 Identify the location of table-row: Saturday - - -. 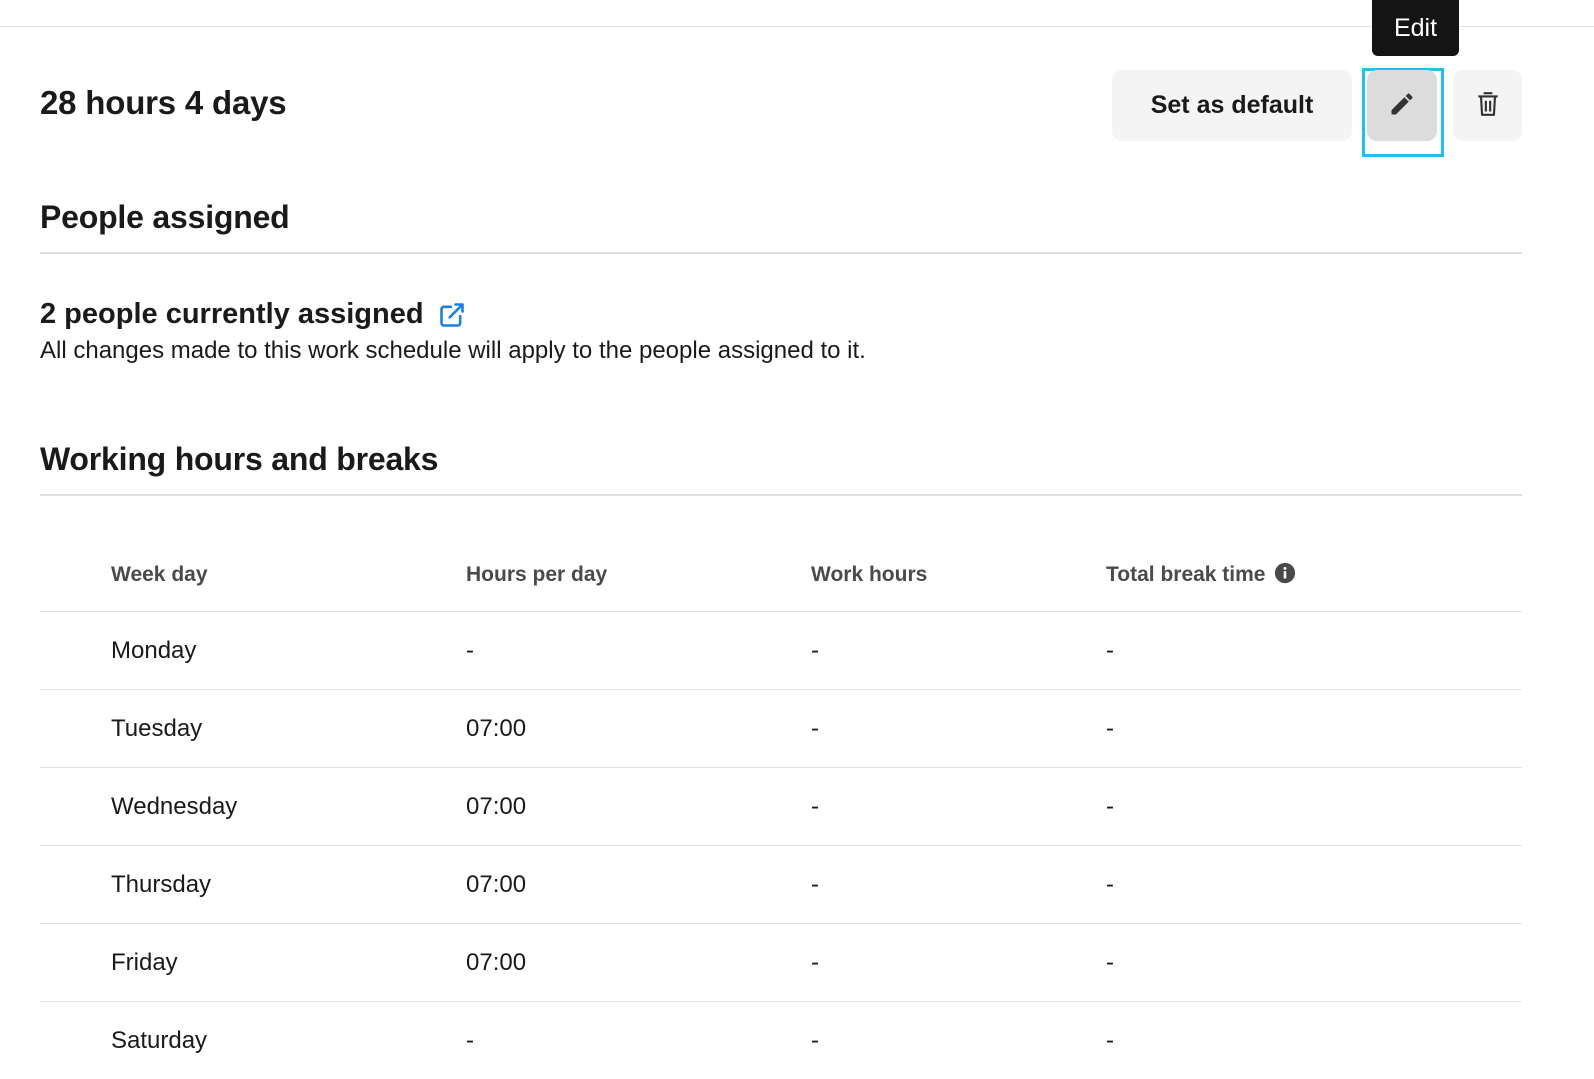
(781, 1040).